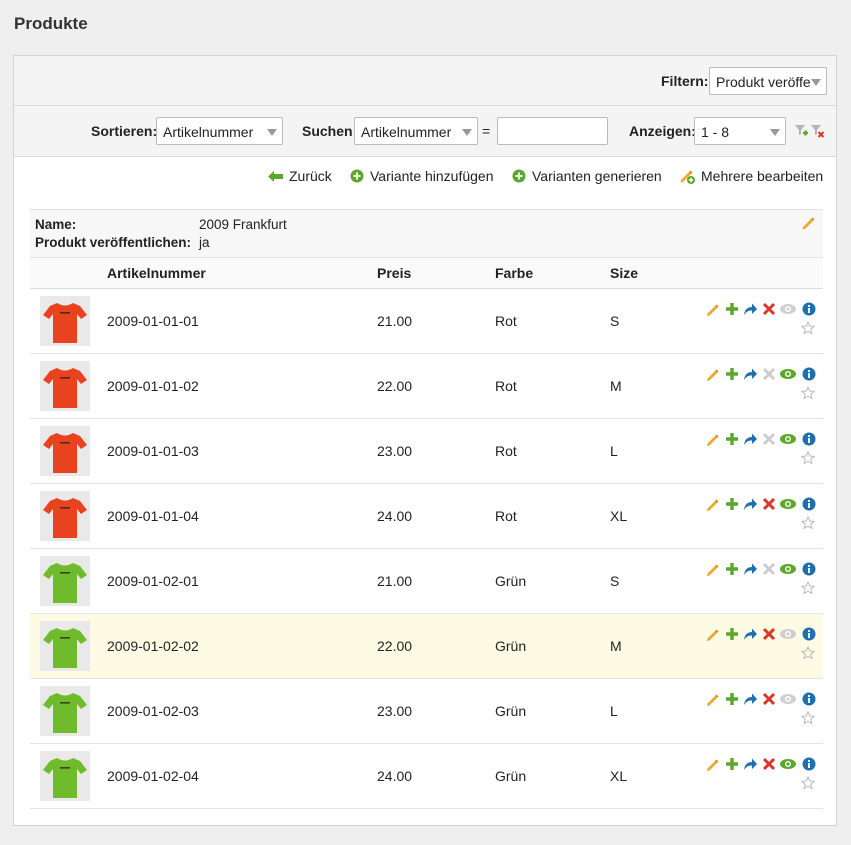 The width and height of the screenshot is (851, 845). What do you see at coordinates (395, 711) in the screenshot?
I see `cell-price: 23.00` at bounding box center [395, 711].